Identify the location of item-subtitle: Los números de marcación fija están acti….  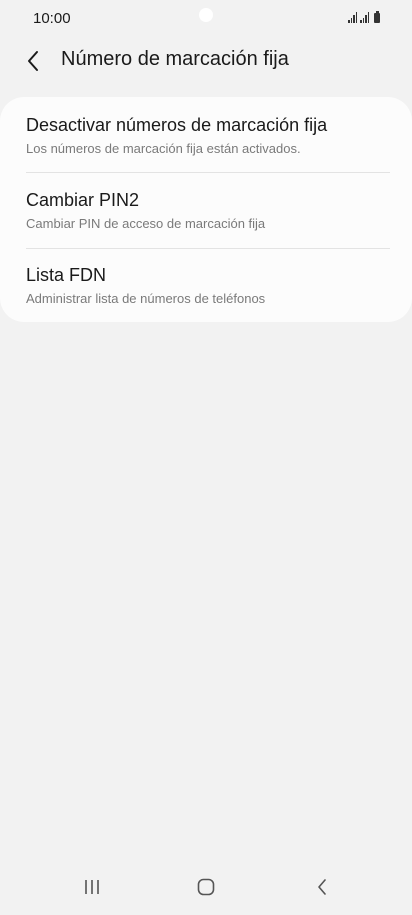
(163, 148).